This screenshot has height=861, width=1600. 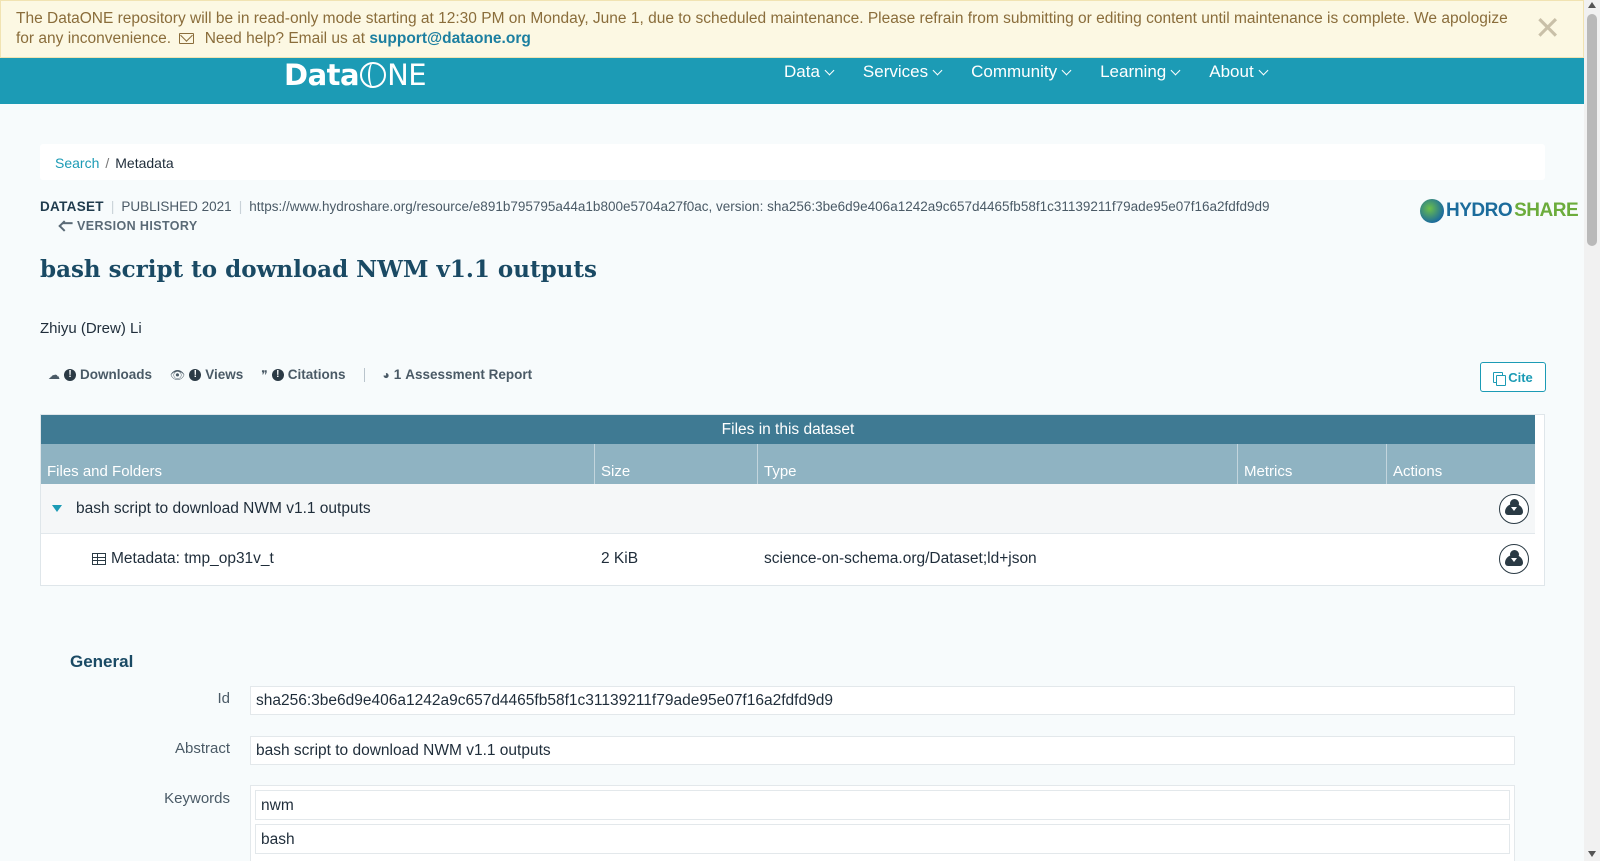 What do you see at coordinates (223, 508) in the screenshot?
I see `folder-name: bash script to download NWM v1.1 outputs` at bounding box center [223, 508].